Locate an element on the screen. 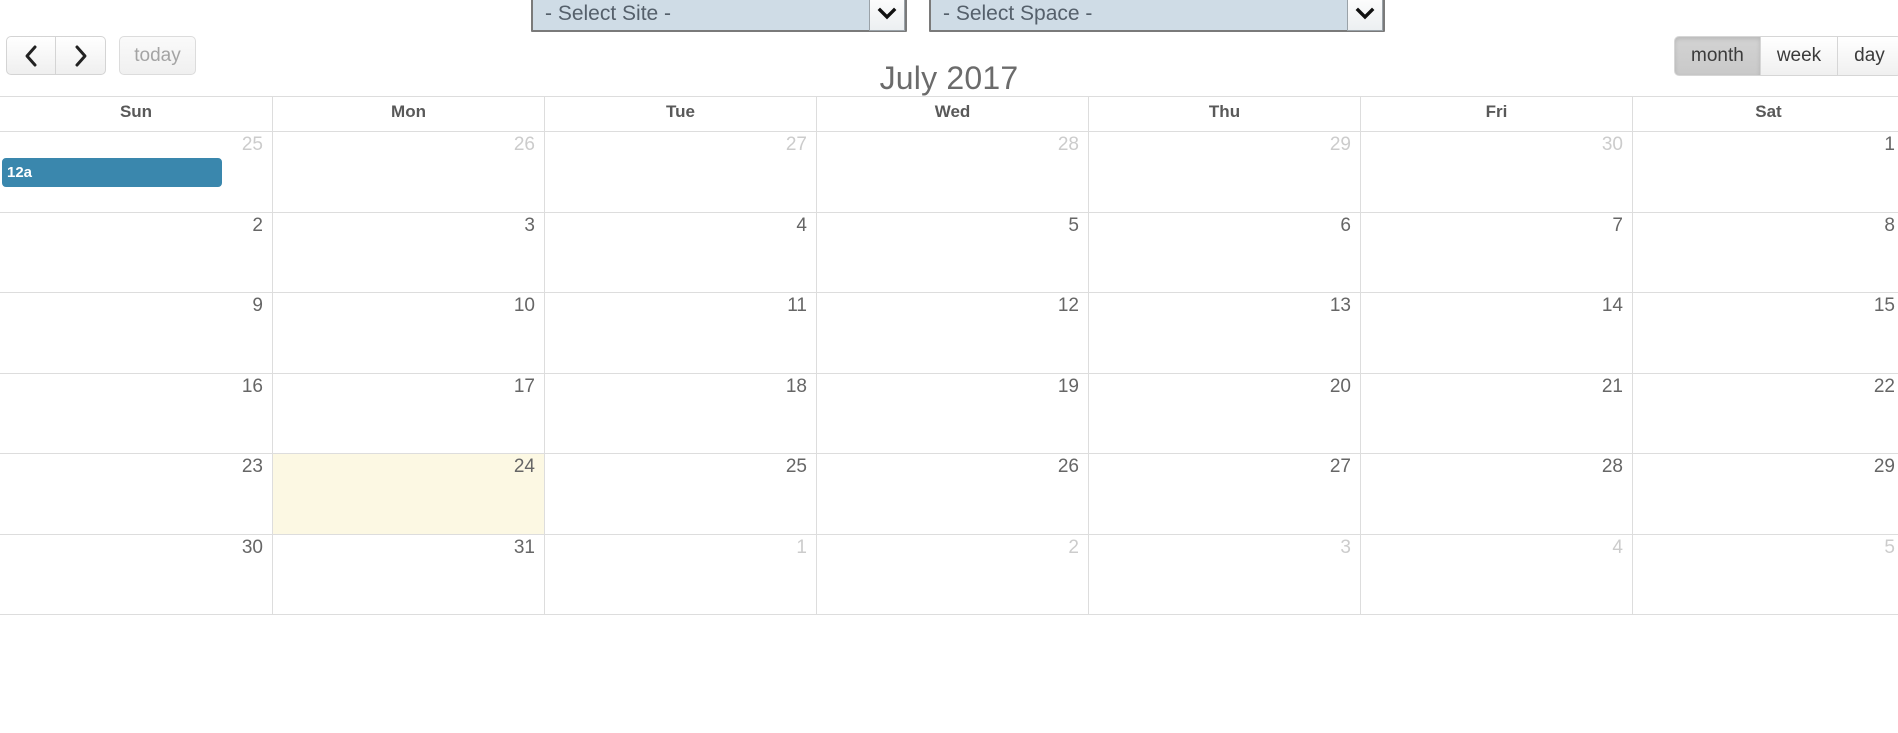  calendar-day-cell: 25 12a is located at coordinates (136, 172).